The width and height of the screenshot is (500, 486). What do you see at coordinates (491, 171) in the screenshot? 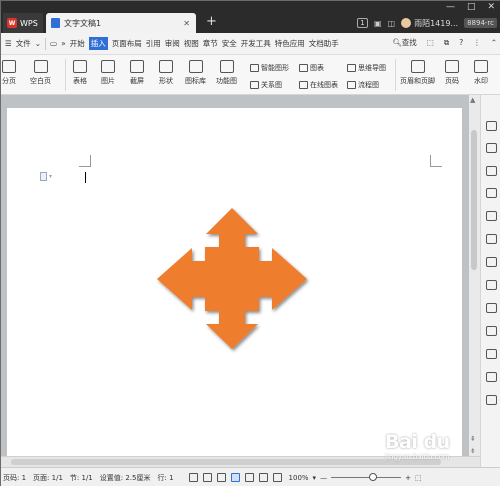
I see `shape-fill-icon` at bounding box center [491, 171].